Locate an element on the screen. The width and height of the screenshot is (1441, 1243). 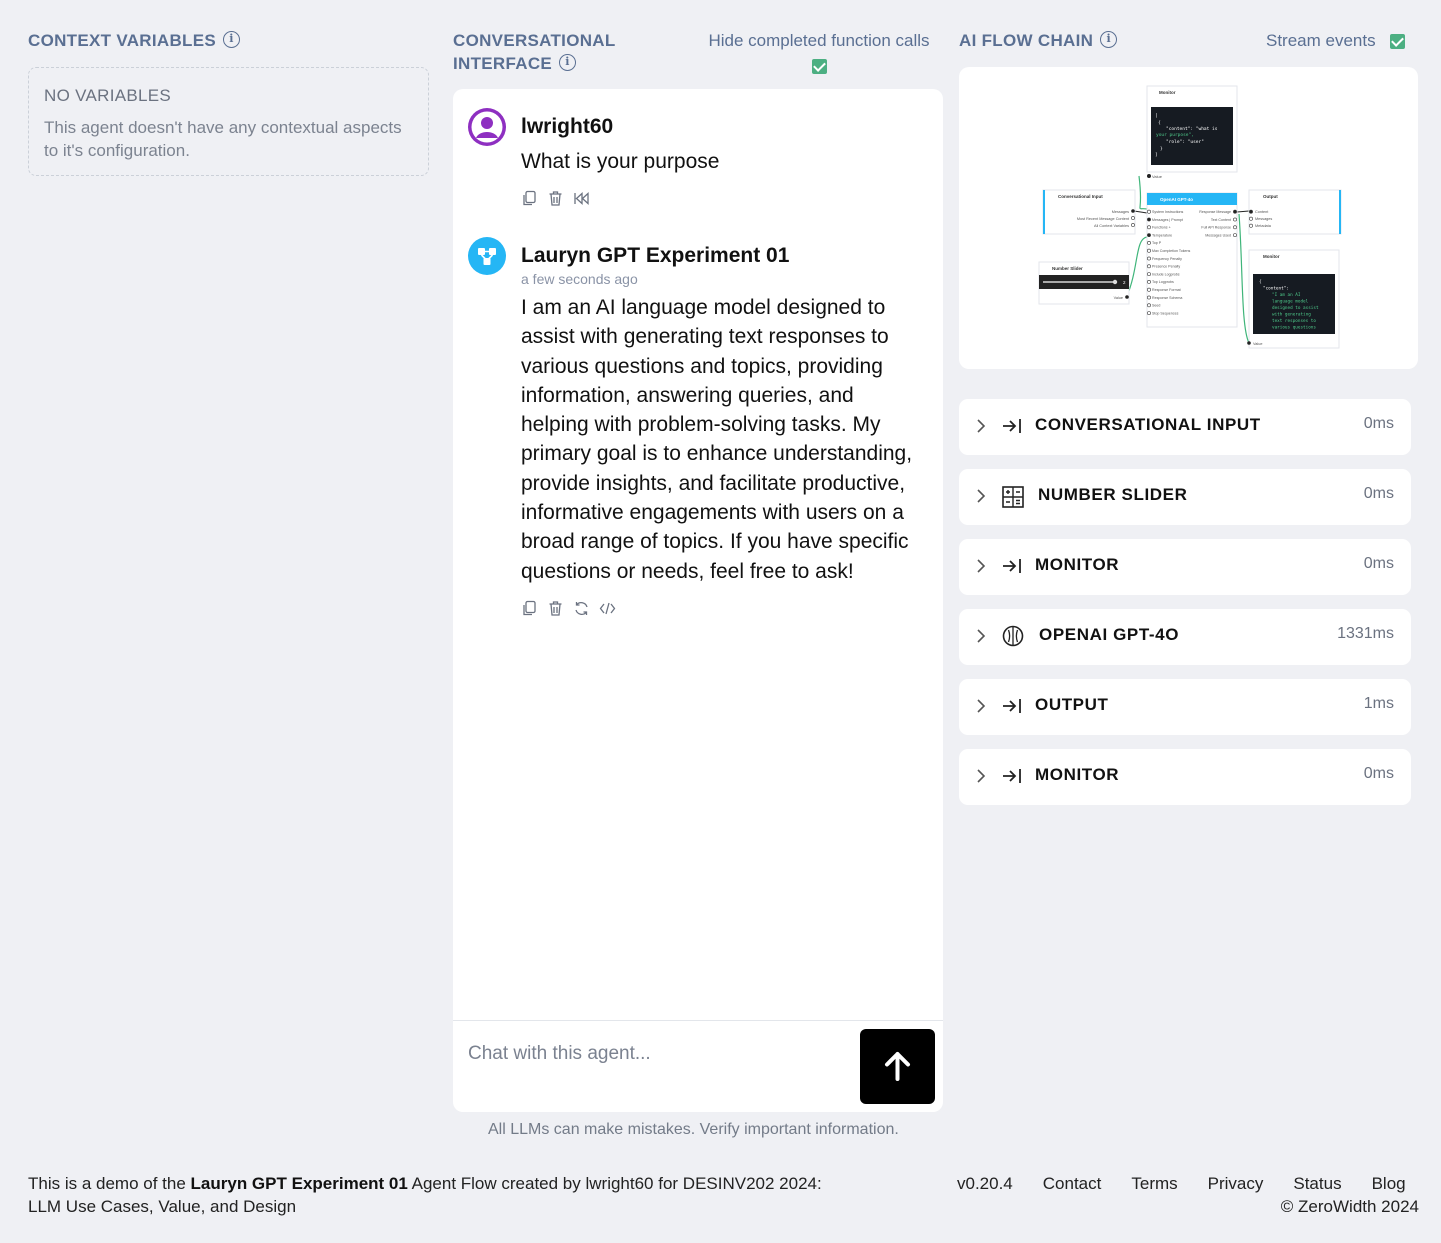
code-icon is located at coordinates (607, 608).